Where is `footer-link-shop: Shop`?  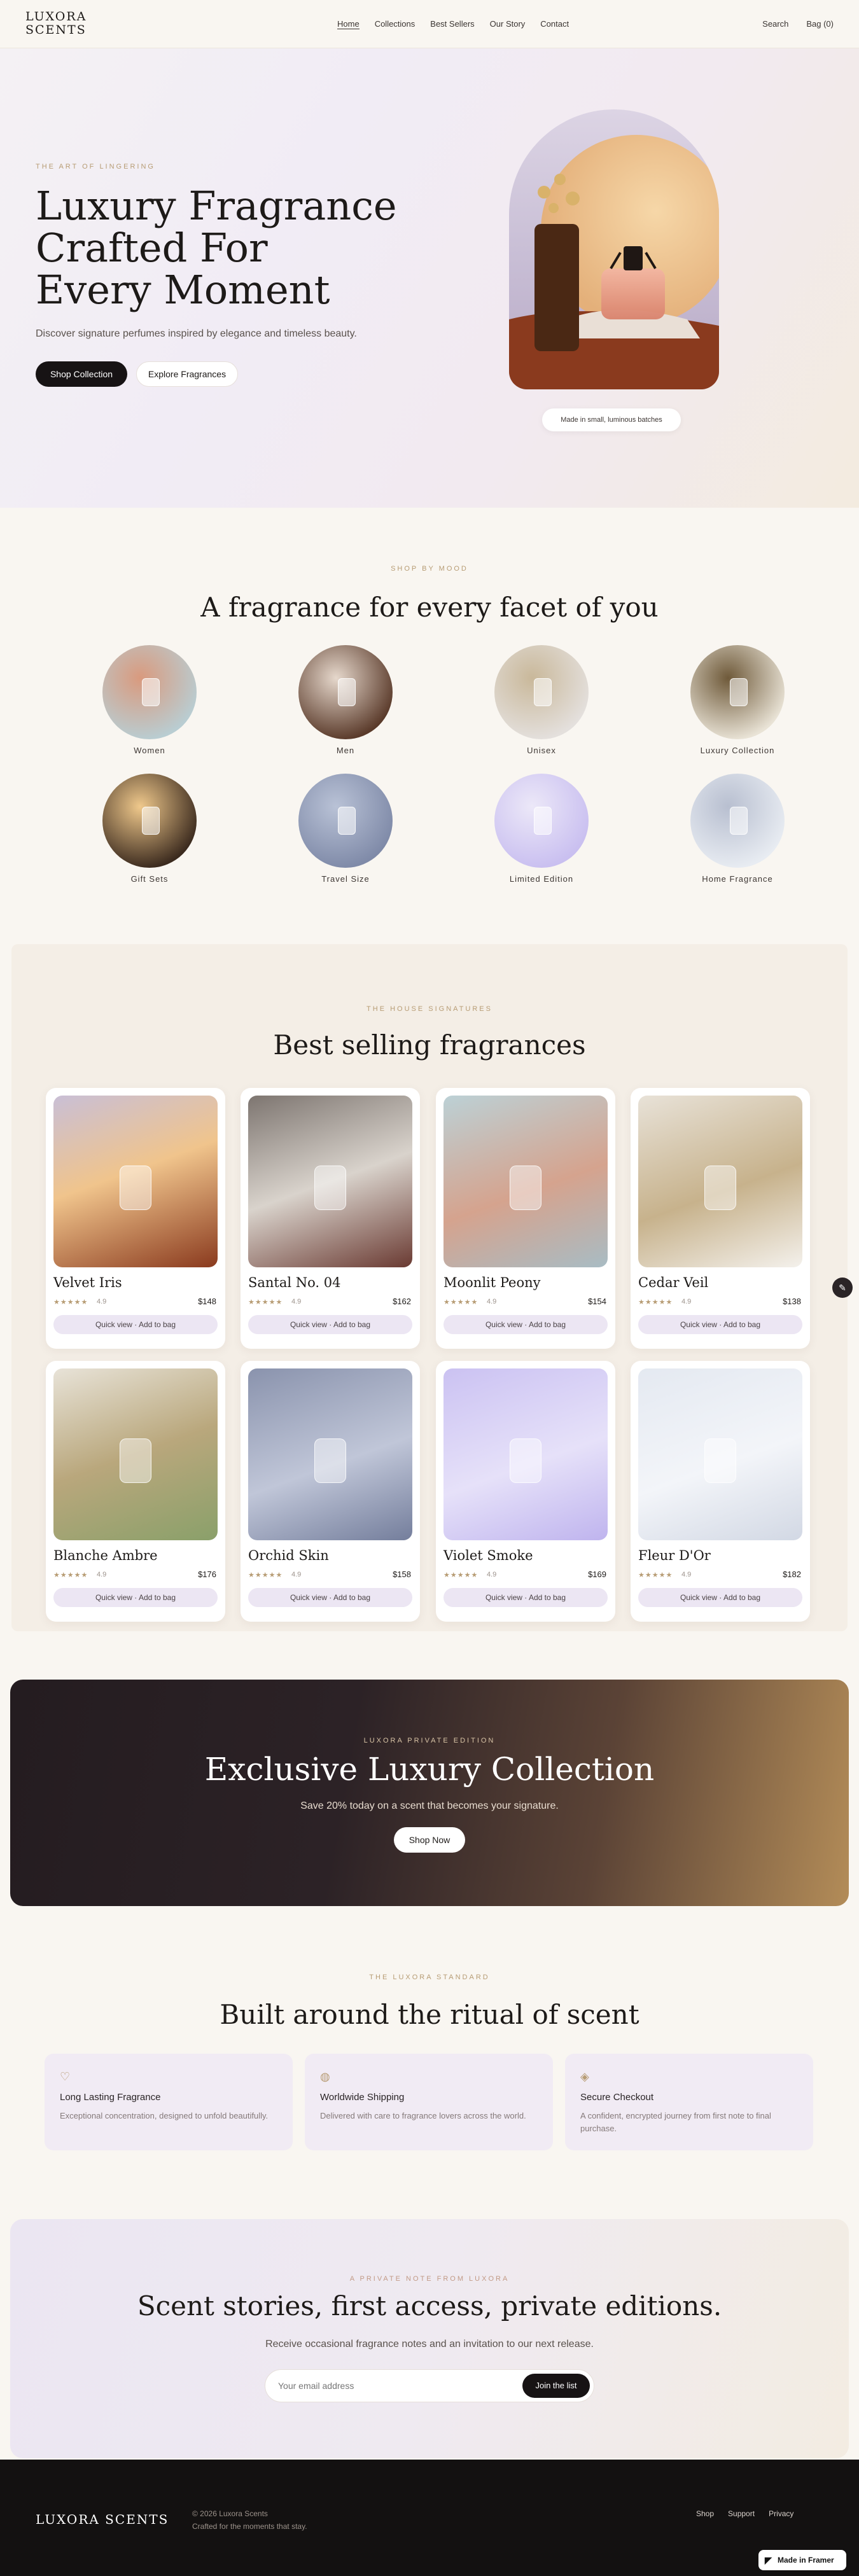 footer-link-shop: Shop is located at coordinates (705, 2513).